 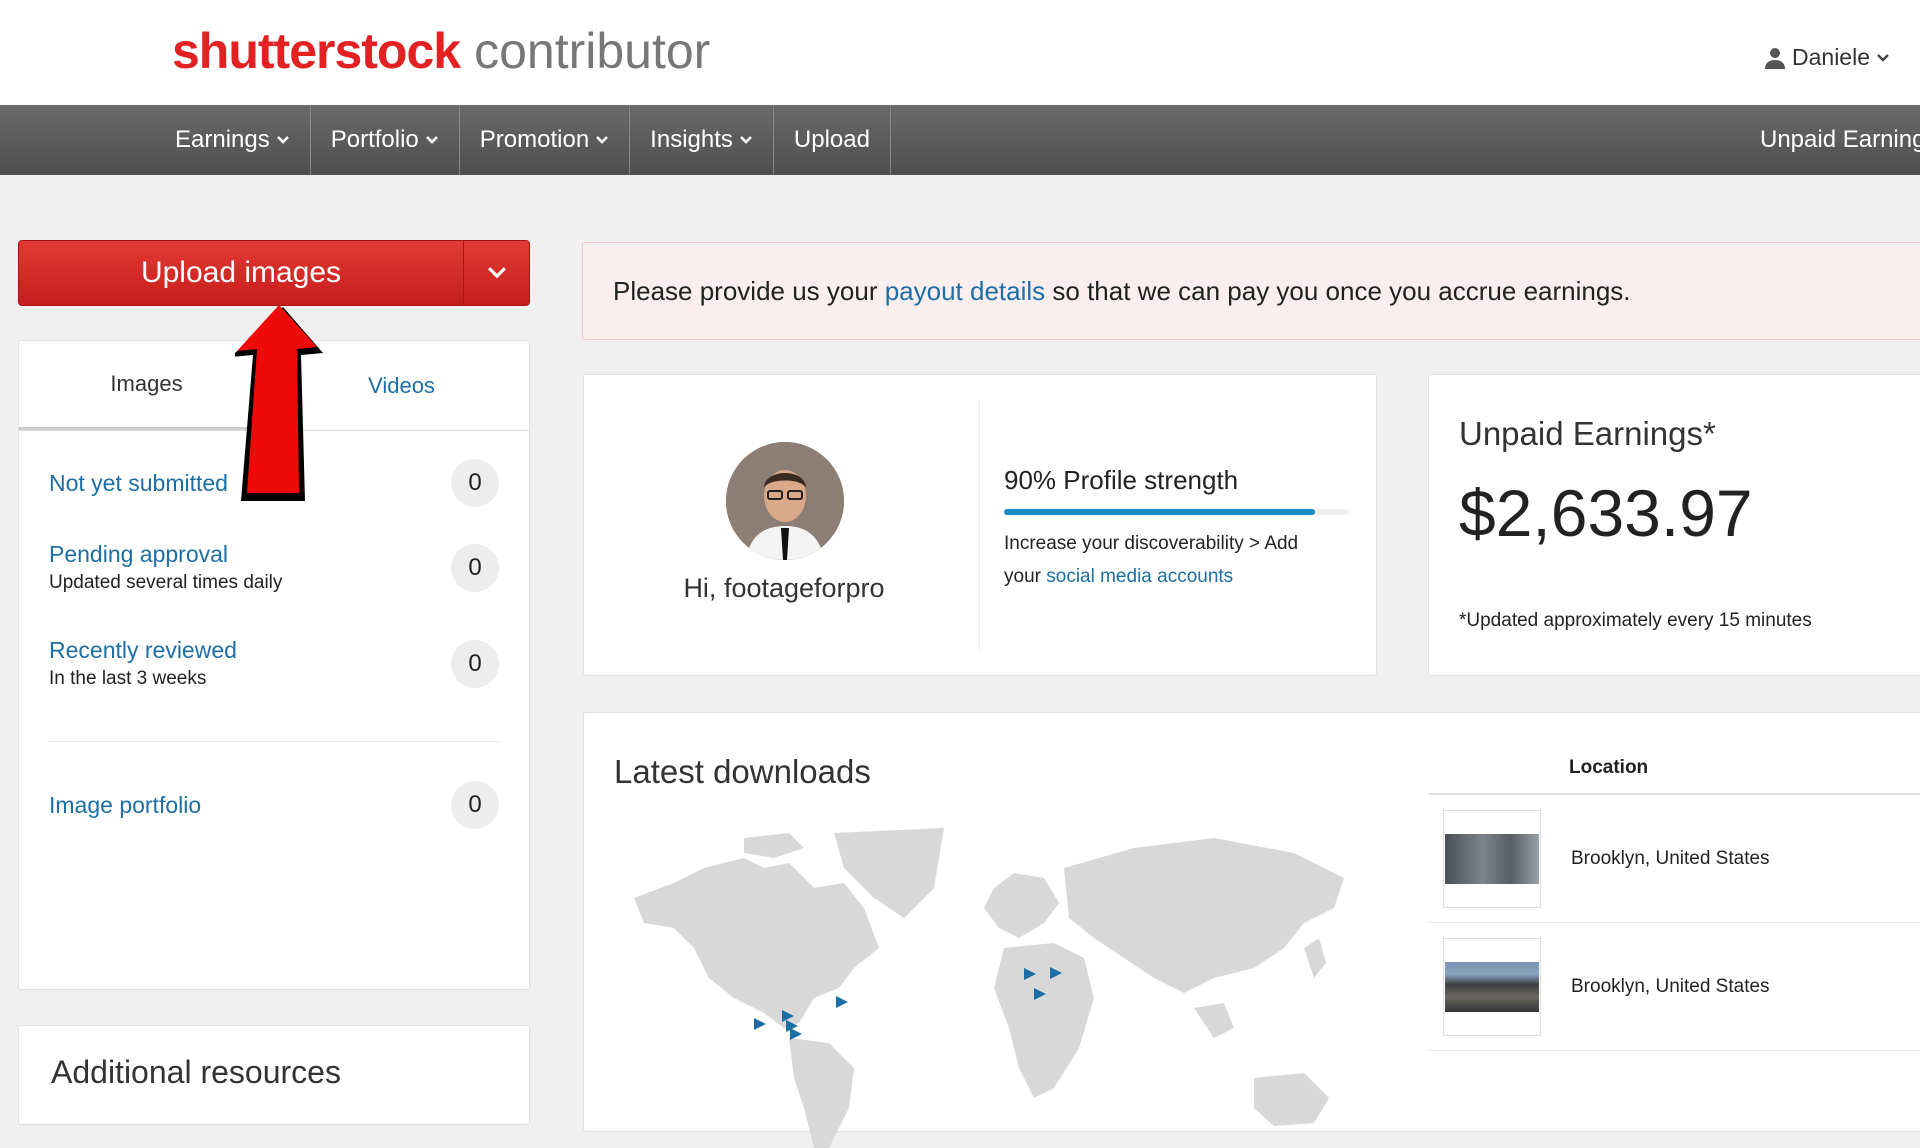 I want to click on top-header: shutterstock contributor Daniele, so click(x=960, y=52).